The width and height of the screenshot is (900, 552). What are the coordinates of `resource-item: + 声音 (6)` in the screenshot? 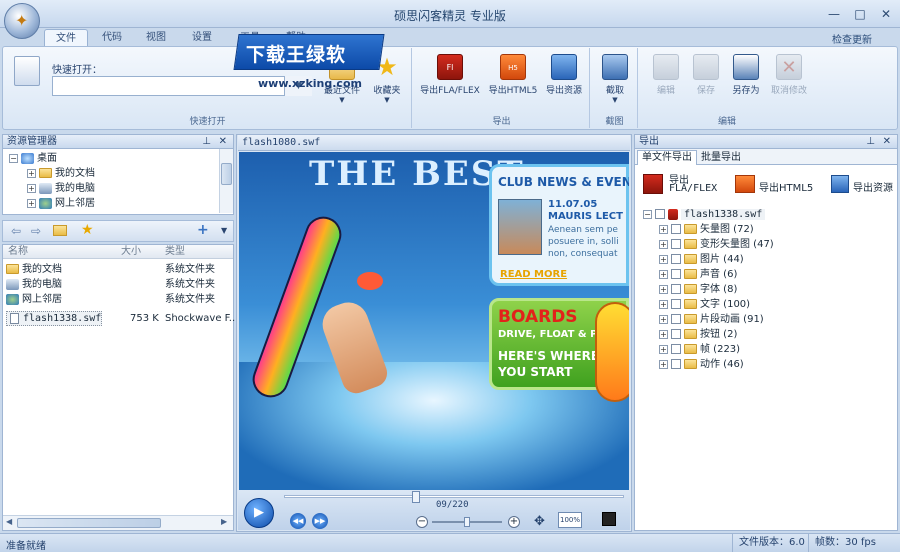 It's located at (698, 274).